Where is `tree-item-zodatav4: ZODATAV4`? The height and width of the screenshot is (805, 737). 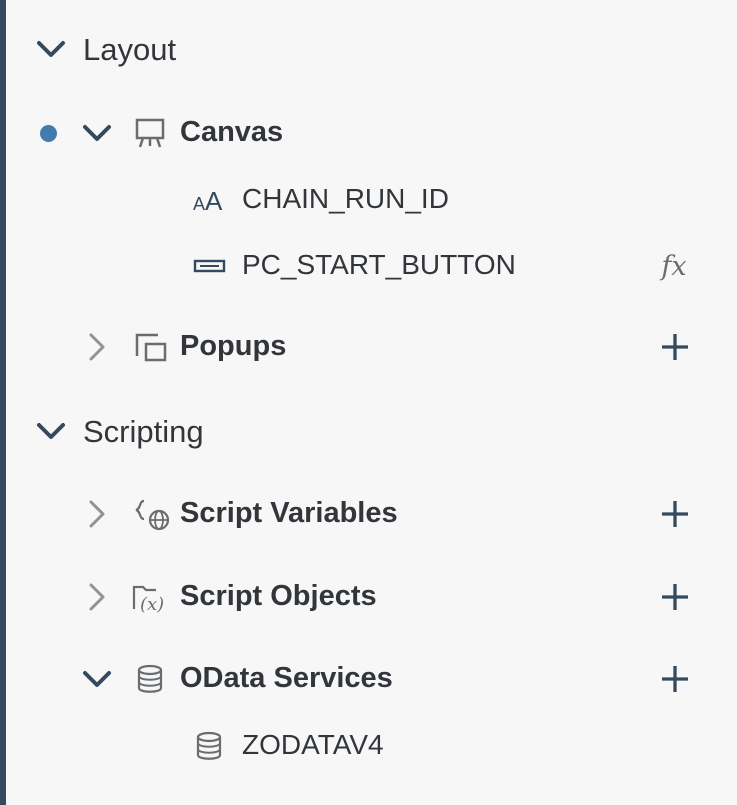 tree-item-zodatav4: ZODATAV4 is located at coordinates (371, 746).